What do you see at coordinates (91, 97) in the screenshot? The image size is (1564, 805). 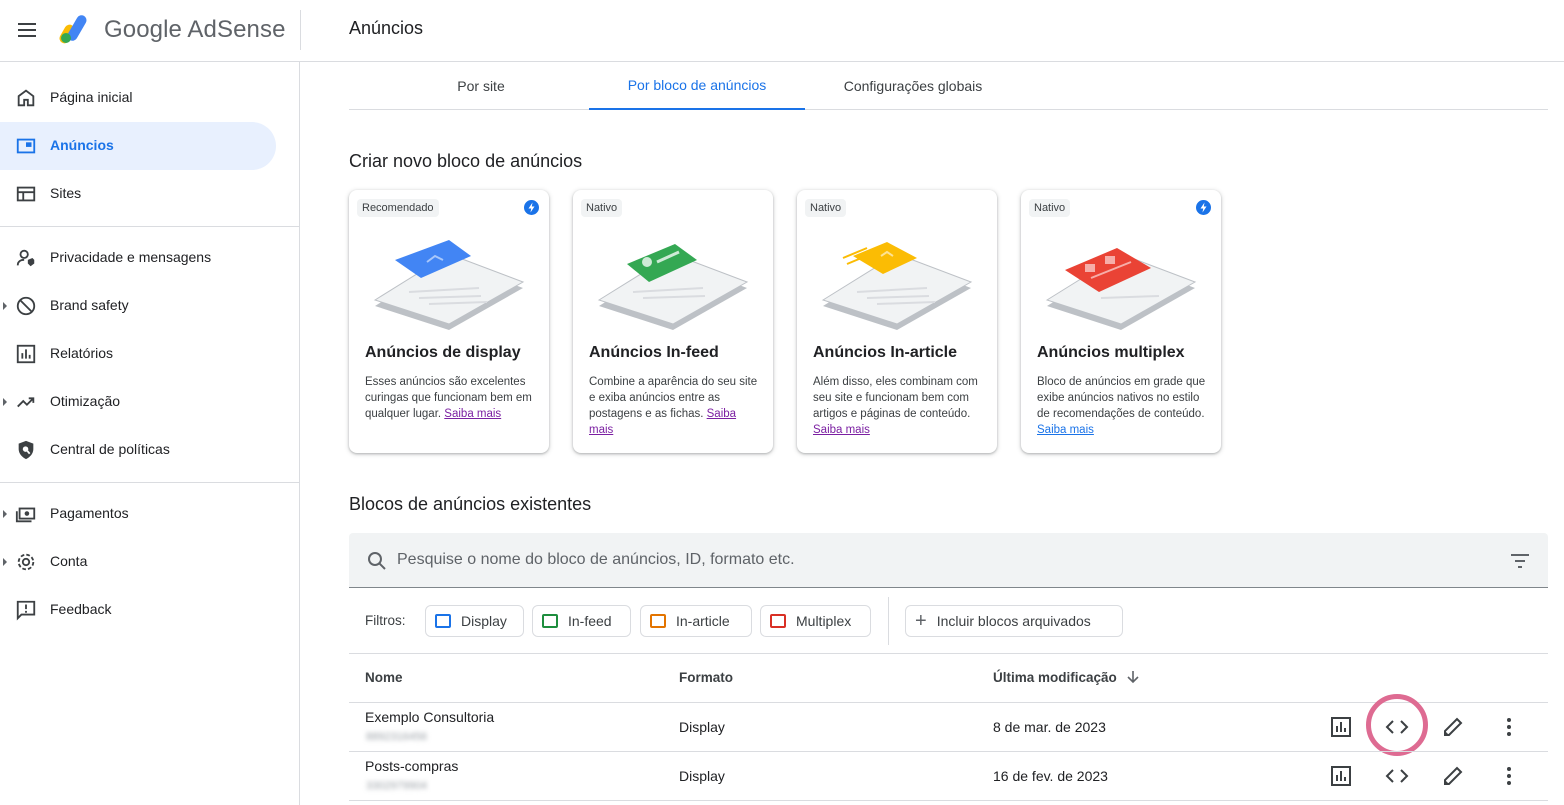 I see `sidebar-item-label: Página inicial` at bounding box center [91, 97].